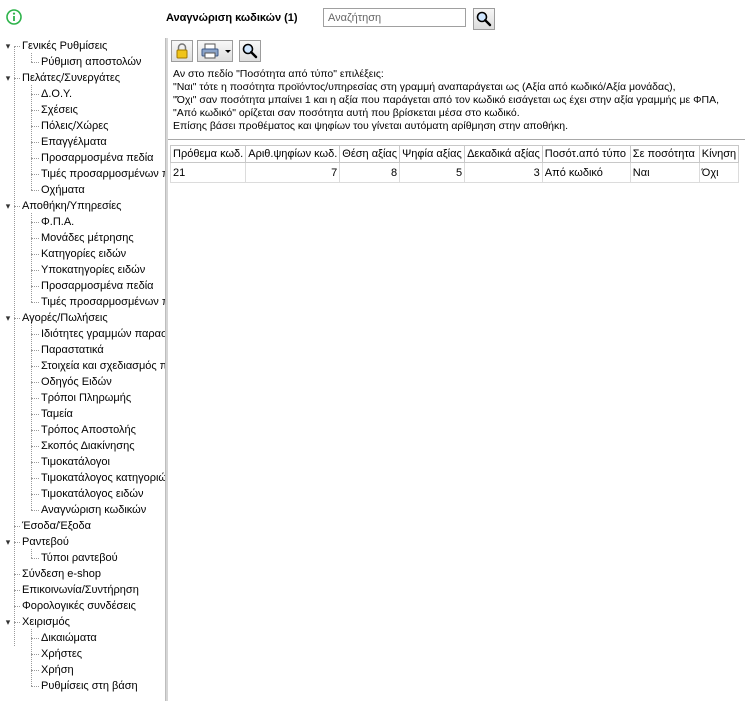 The height and width of the screenshot is (701, 745). I want to click on tree-group: Χειρισμός, so click(46, 622).